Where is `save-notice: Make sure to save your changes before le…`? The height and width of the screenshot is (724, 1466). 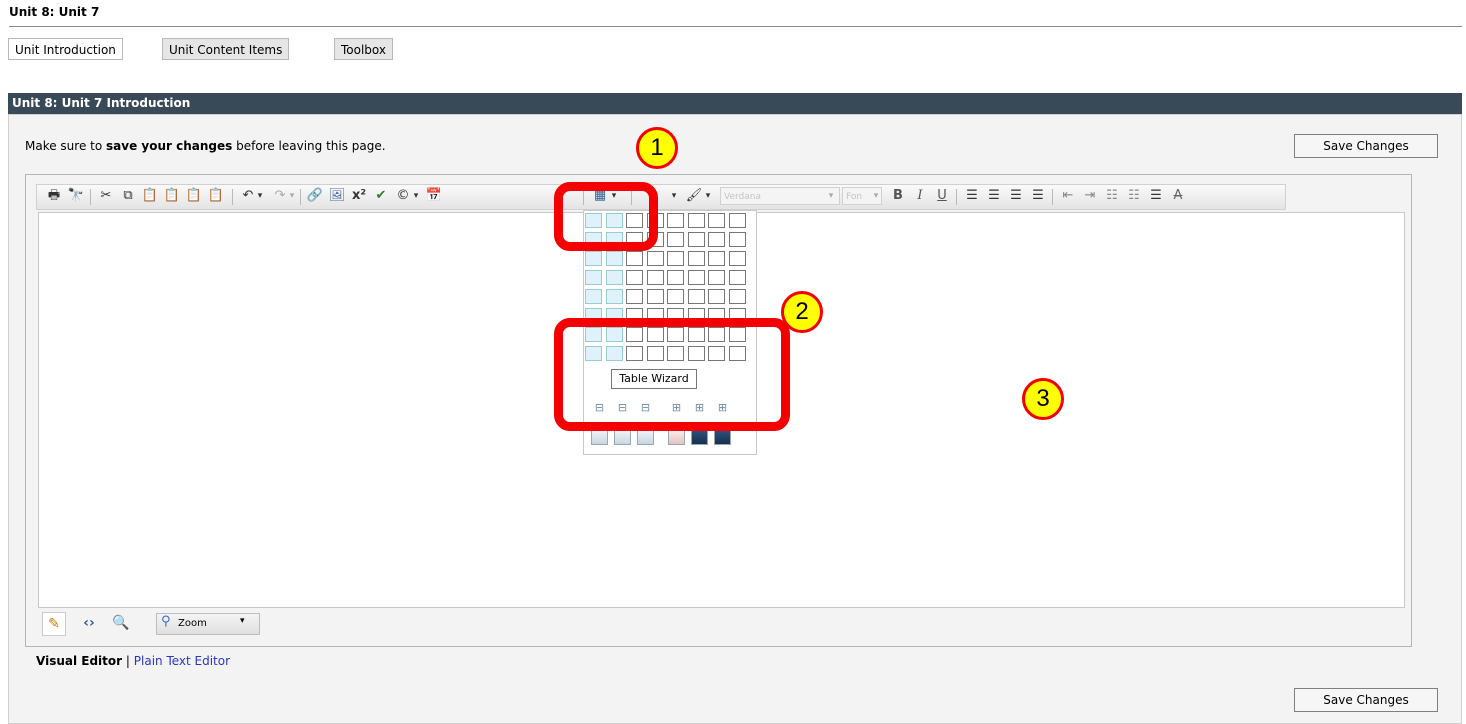
save-notice: Make sure to save your changes before le… is located at coordinates (205, 146).